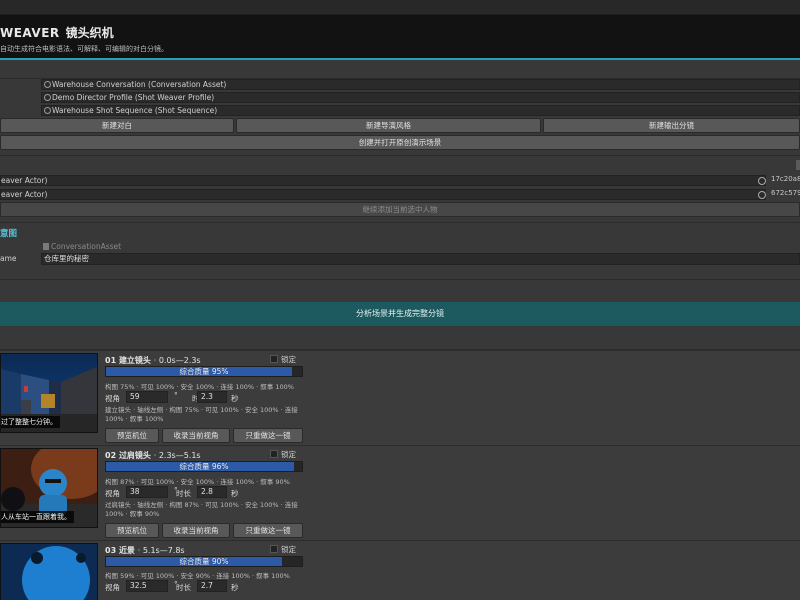  Describe the element at coordinates (49, 488) in the screenshot. I see `shot-thumbnail: 人从车站一直跟着我。` at that location.